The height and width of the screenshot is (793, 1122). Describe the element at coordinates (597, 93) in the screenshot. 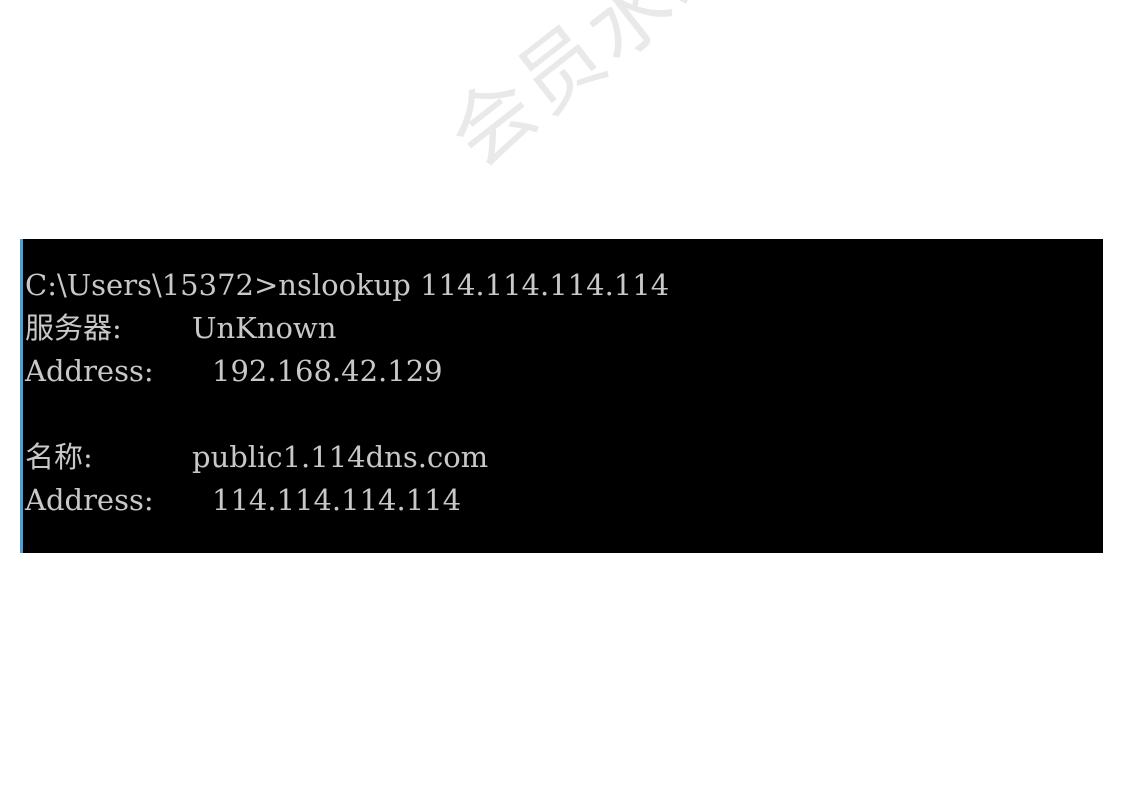

I see `watermark: 会员水印` at that location.